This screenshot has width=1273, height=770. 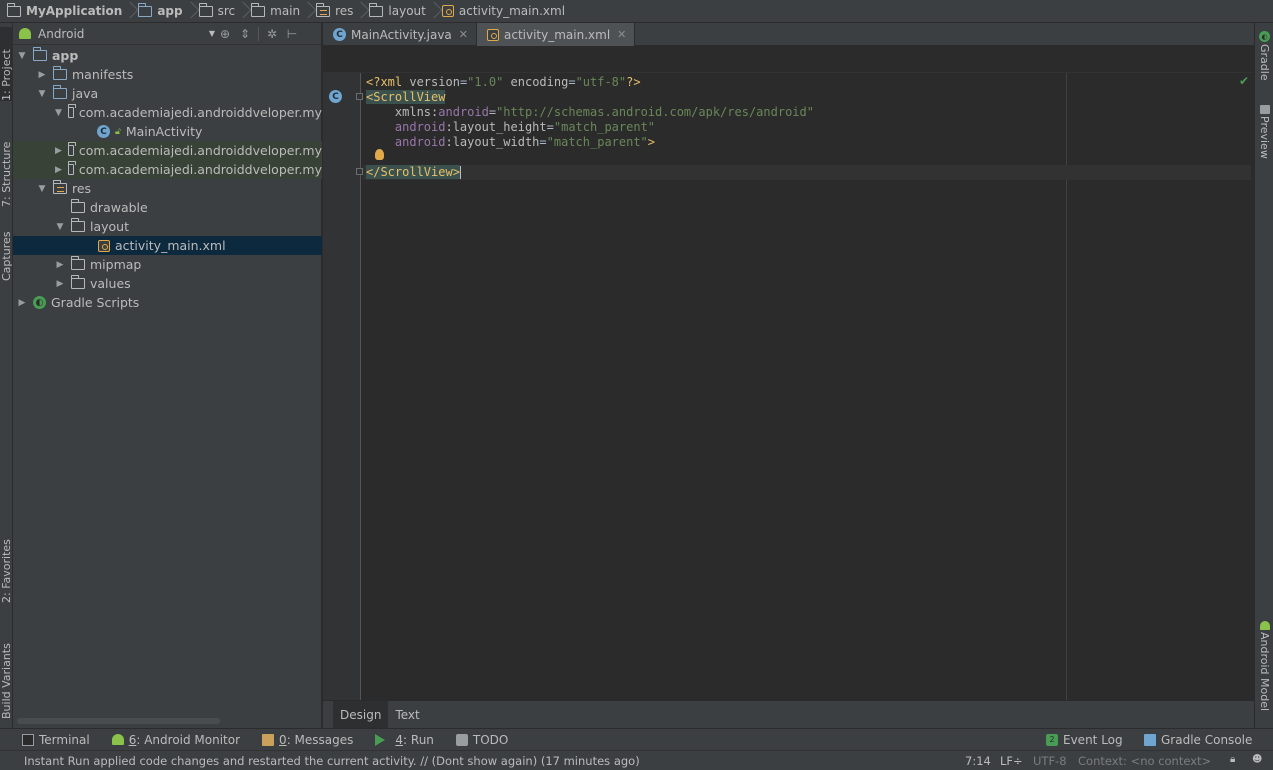 I want to click on messages-button: 0: Messages, so click(x=307, y=740).